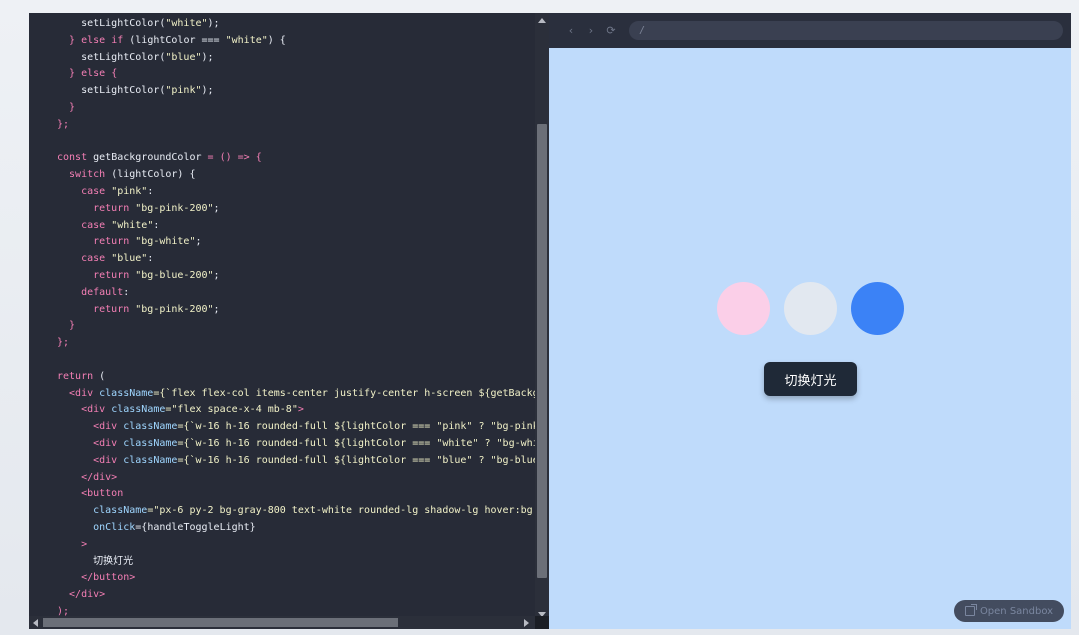  What do you see at coordinates (289, 377) in the screenshot?
I see `code-line: return (` at bounding box center [289, 377].